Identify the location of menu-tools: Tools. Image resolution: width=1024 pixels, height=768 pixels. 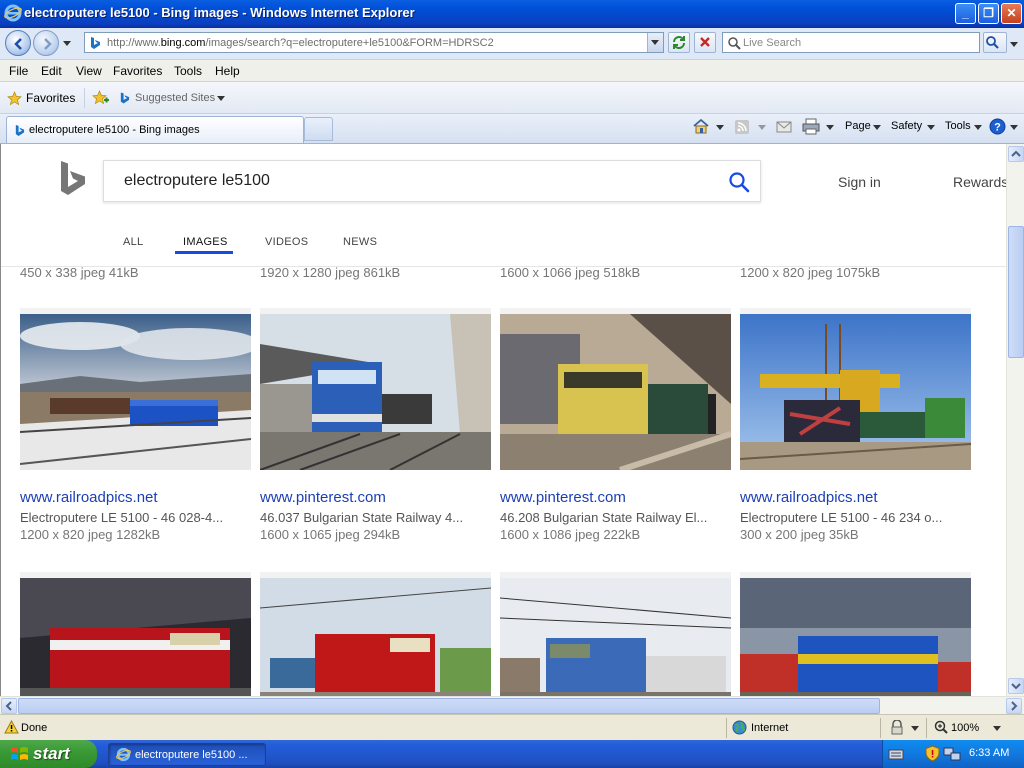
(188, 71).